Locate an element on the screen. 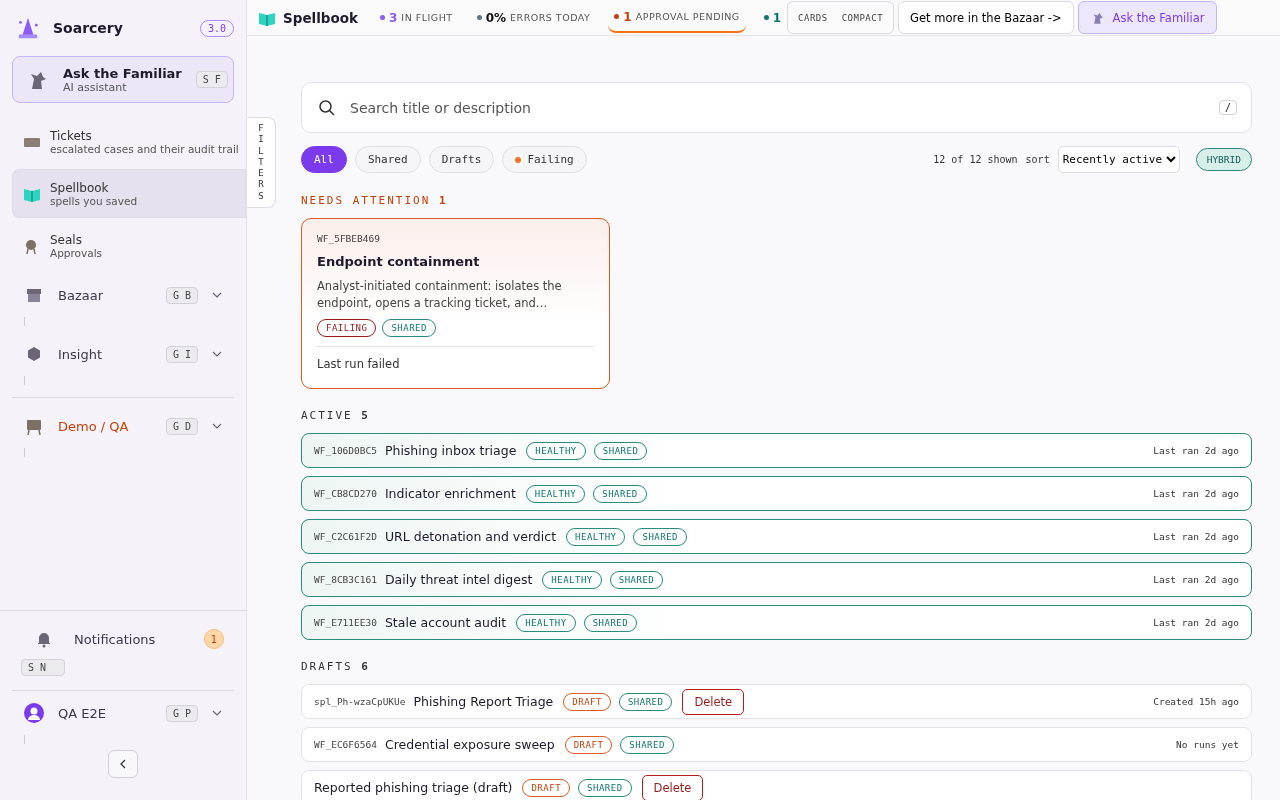  filter-chip: All is located at coordinates (324, 159).